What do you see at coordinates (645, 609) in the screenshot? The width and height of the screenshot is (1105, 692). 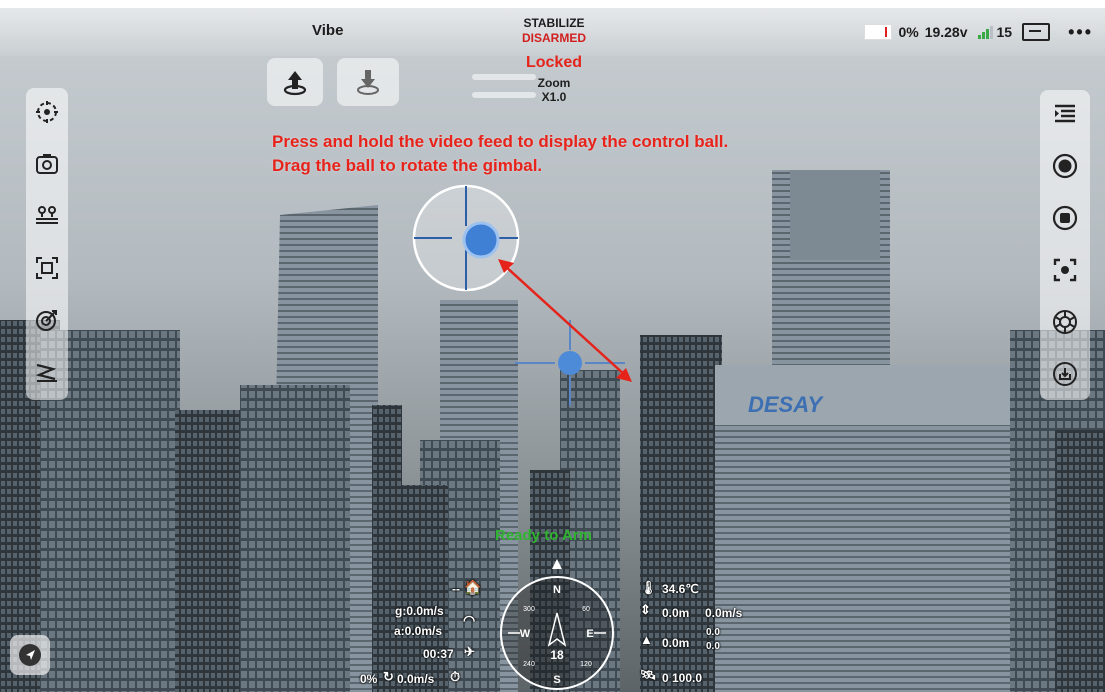 I see `height-icon: ⇕` at bounding box center [645, 609].